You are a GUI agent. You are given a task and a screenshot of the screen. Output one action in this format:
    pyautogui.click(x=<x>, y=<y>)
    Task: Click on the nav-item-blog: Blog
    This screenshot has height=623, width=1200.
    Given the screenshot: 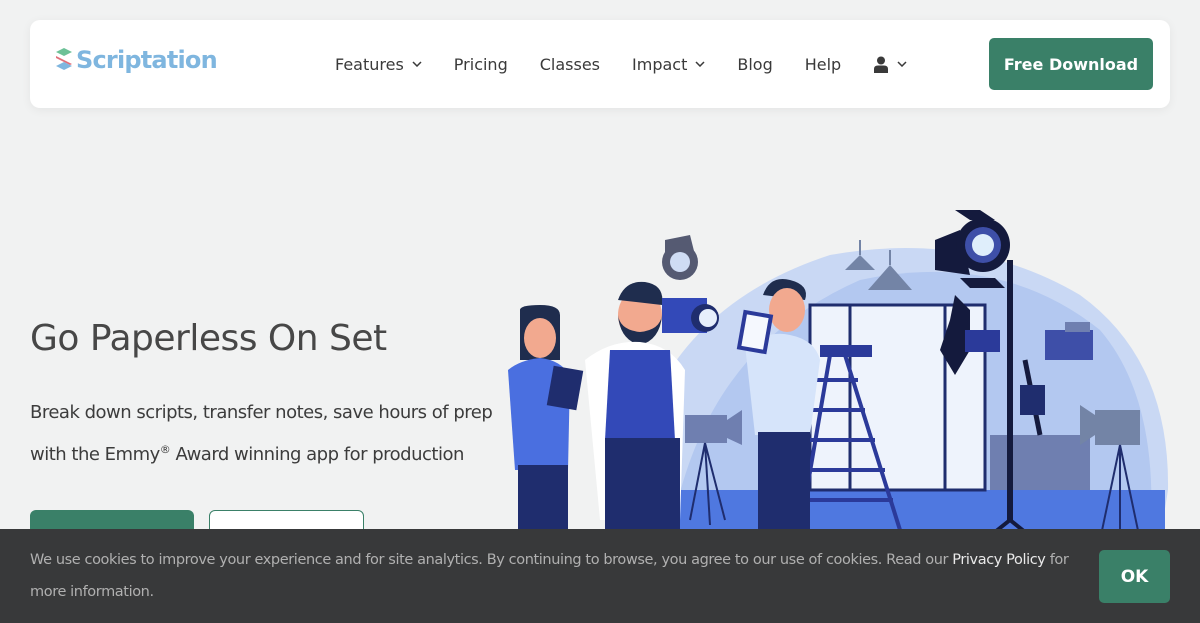 What is the action you would take?
    pyautogui.click(x=754, y=64)
    